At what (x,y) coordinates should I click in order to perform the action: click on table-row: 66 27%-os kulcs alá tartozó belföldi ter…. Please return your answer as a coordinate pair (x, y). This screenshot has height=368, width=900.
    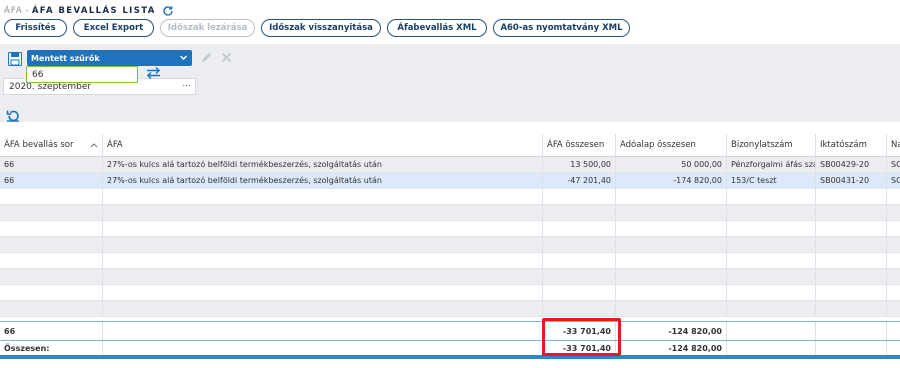
    Looking at the image, I should click on (450, 165).